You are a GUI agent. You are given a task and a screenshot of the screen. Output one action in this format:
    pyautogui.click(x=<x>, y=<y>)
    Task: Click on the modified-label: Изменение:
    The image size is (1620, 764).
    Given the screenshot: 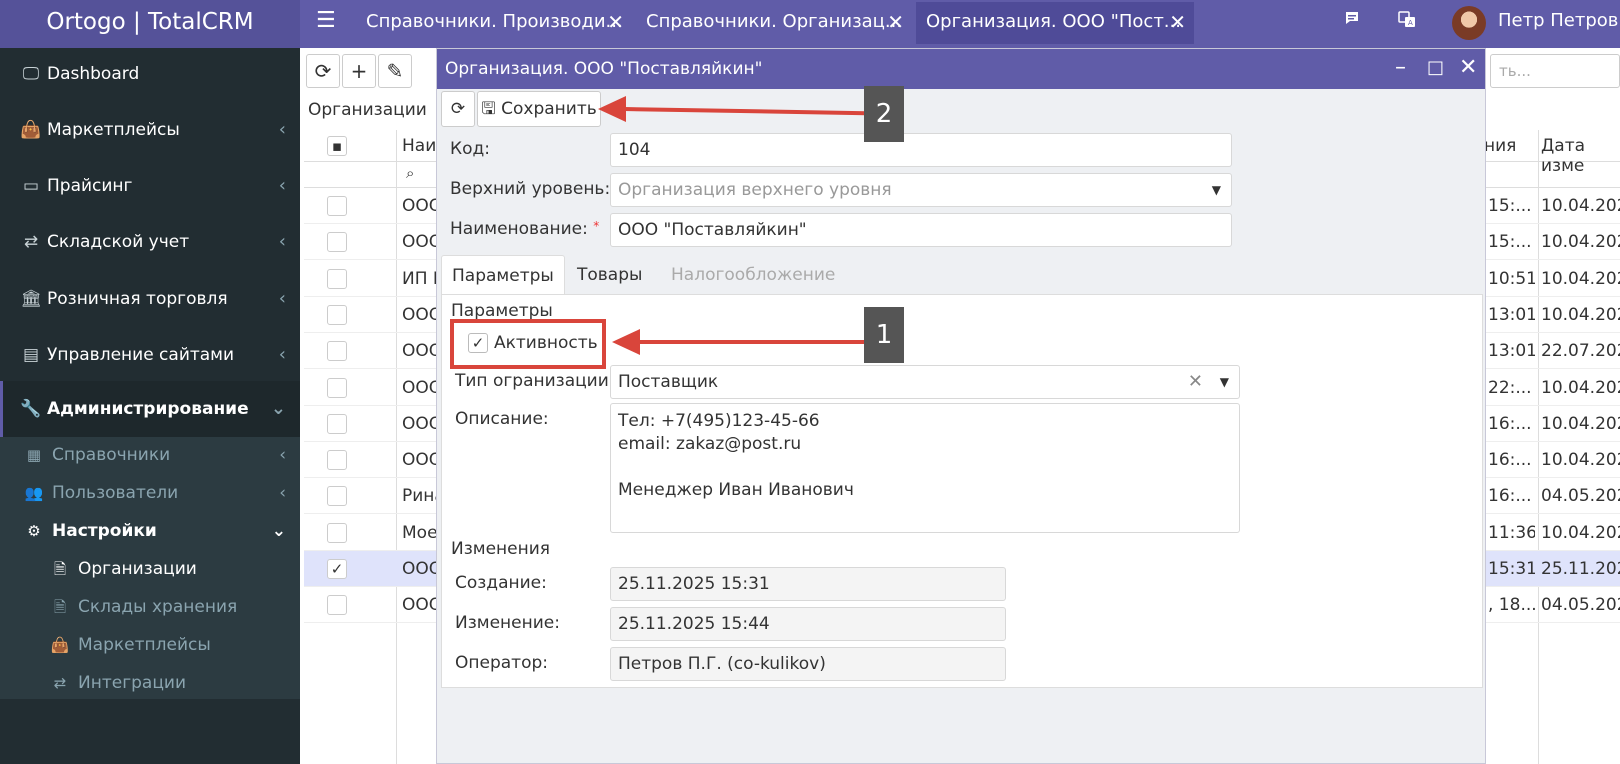 What is the action you would take?
    pyautogui.click(x=507, y=623)
    